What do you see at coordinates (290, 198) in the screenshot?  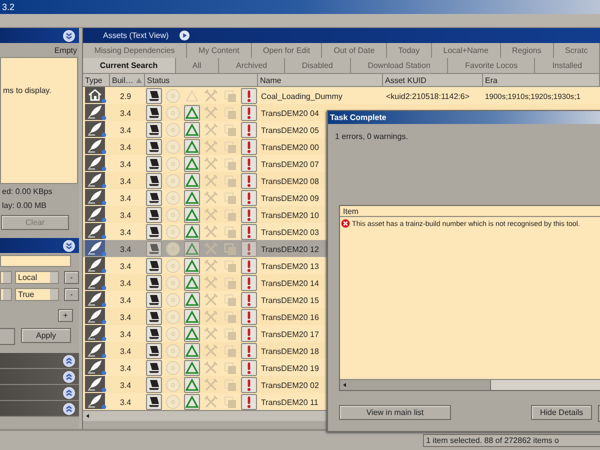 I see `table-cell: TransDEM20 09` at bounding box center [290, 198].